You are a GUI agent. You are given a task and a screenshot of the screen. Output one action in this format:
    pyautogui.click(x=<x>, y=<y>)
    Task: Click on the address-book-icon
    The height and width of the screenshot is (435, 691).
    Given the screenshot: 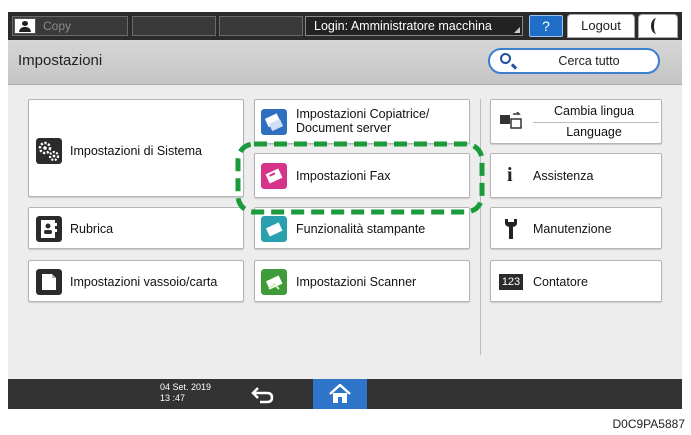 What is the action you would take?
    pyautogui.click(x=49, y=229)
    